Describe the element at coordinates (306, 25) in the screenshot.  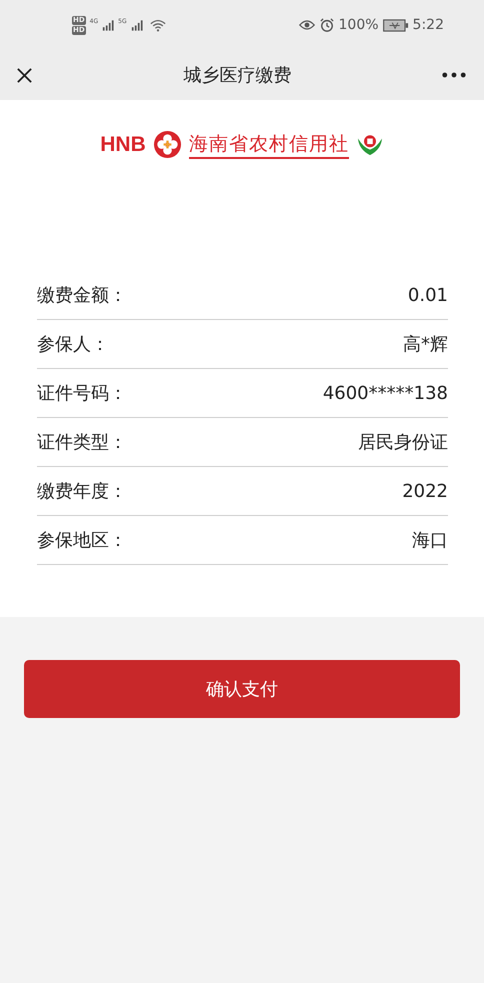
I see `eye-icon` at that location.